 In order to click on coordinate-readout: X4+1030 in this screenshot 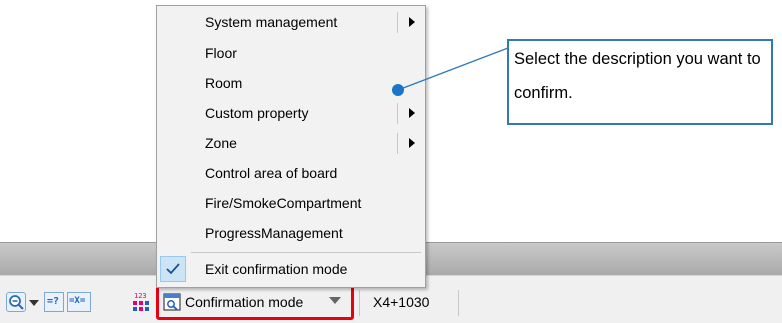, I will do `click(401, 302)`.